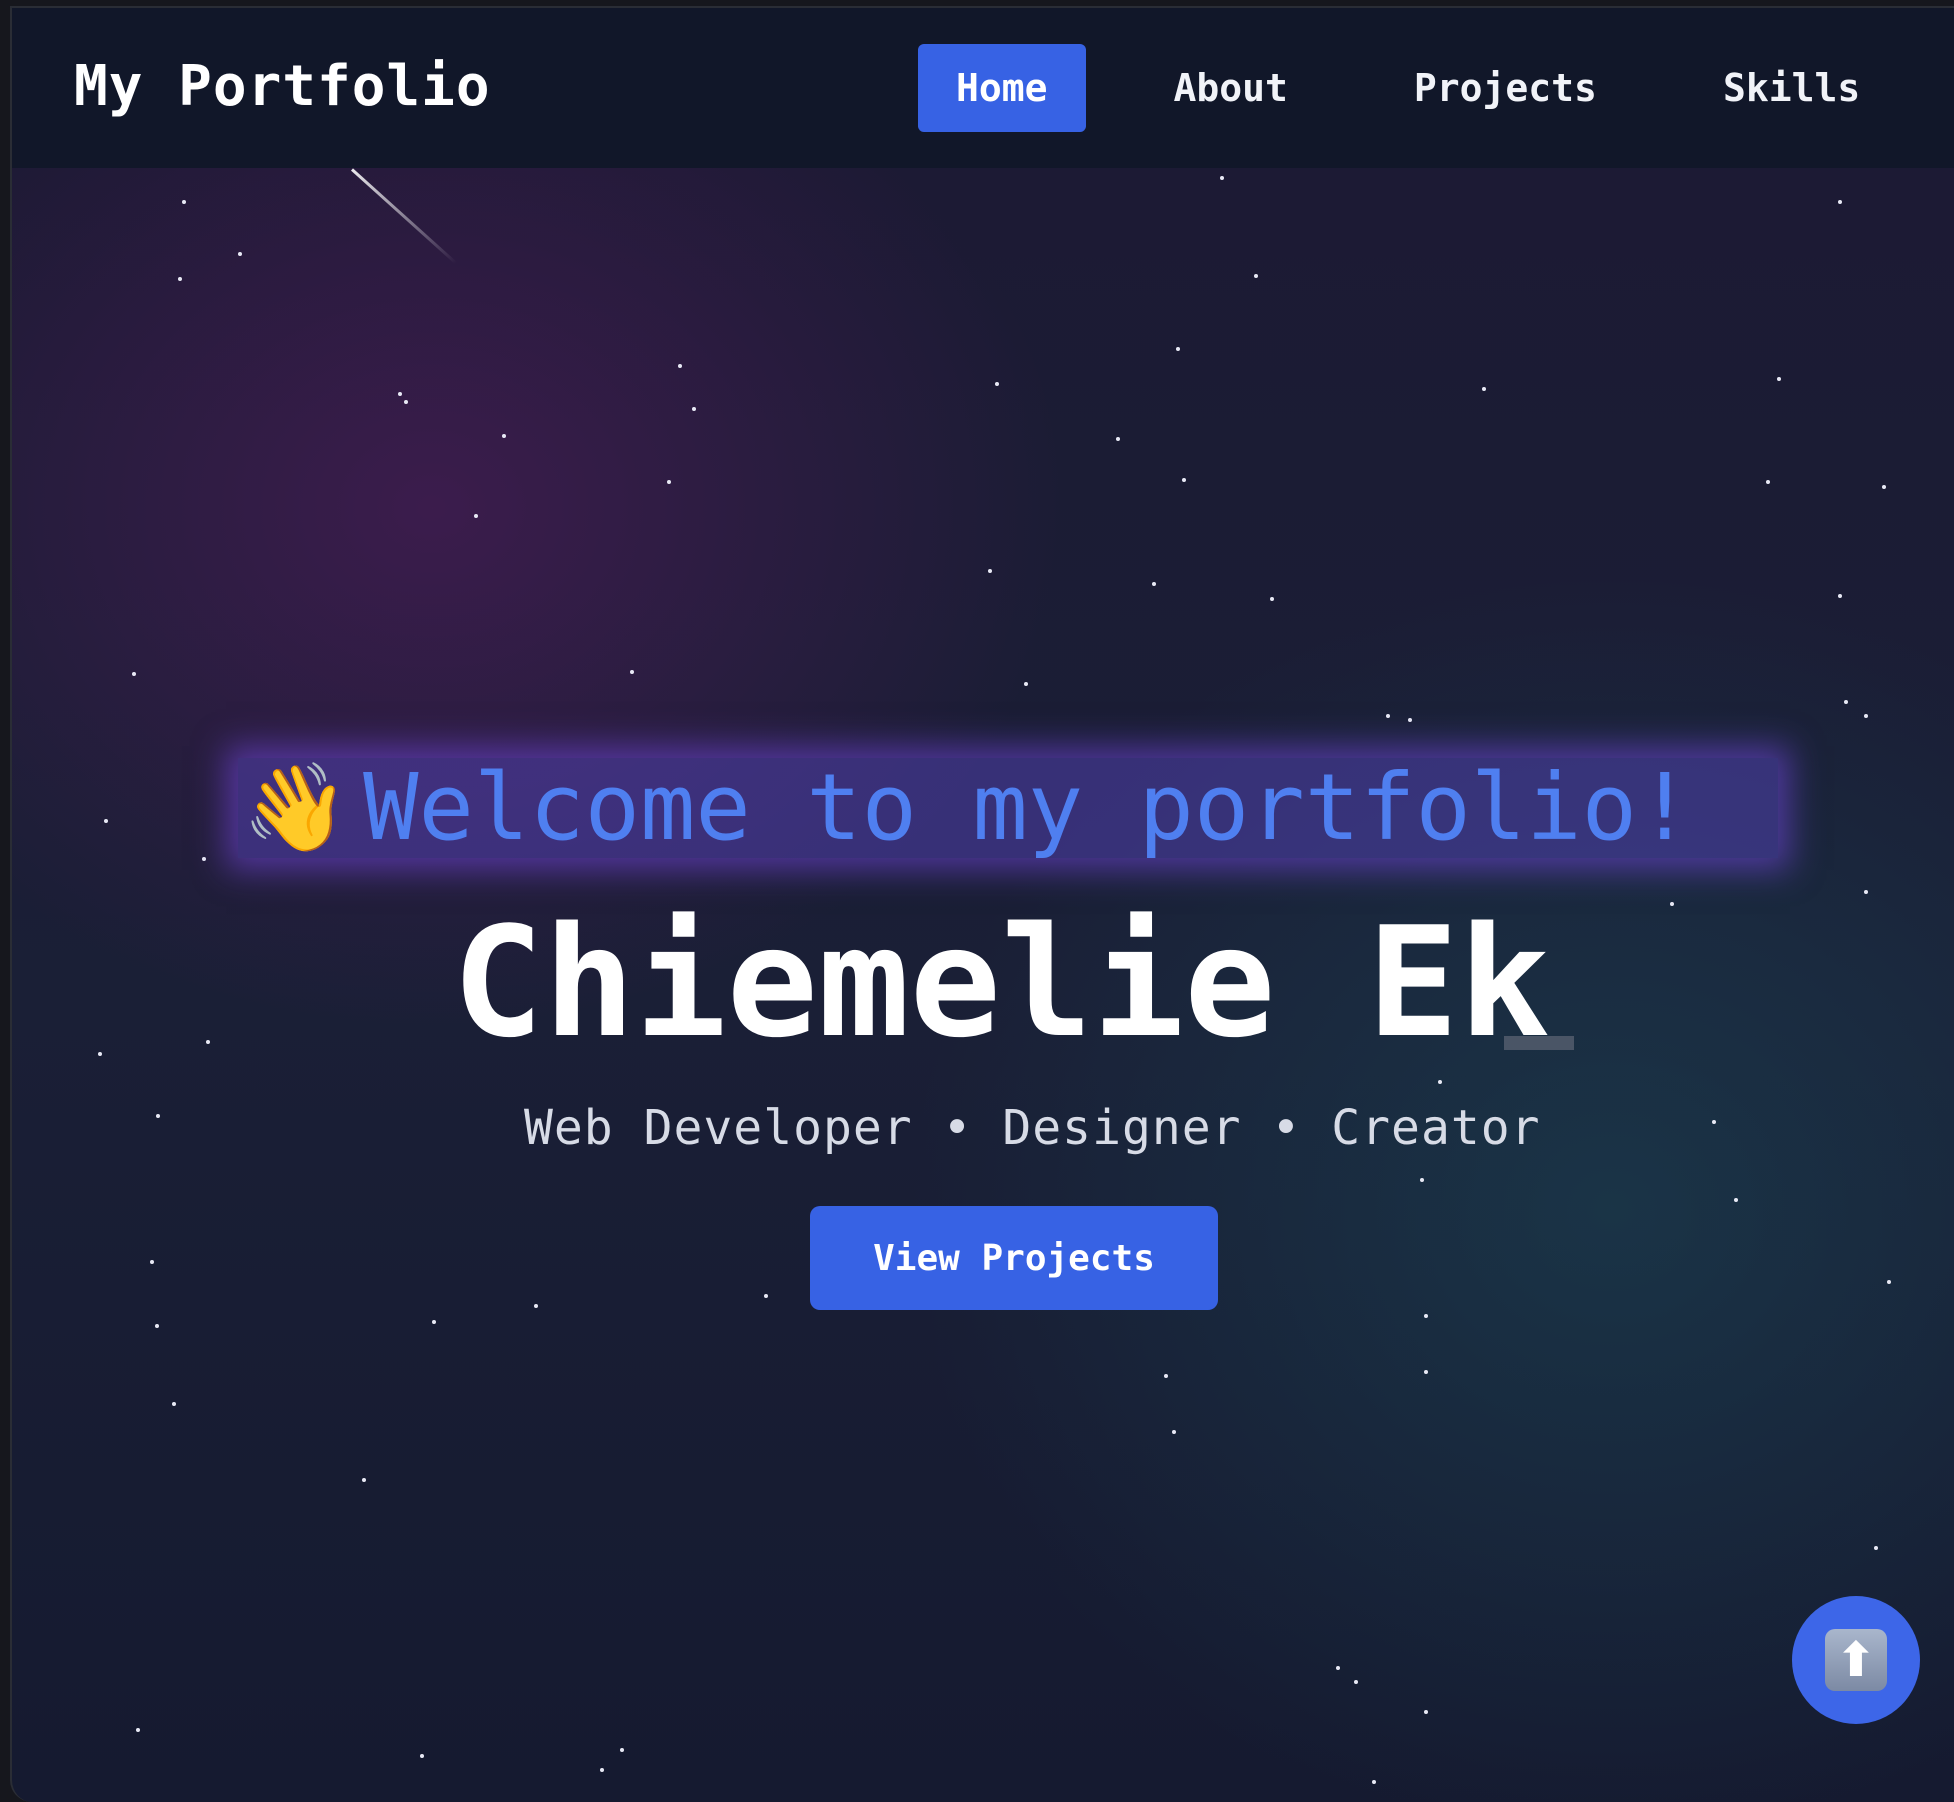 This screenshot has height=1802, width=1954. Describe the element at coordinates (296, 808) in the screenshot. I see `waving-hand-icon: 👋` at that location.